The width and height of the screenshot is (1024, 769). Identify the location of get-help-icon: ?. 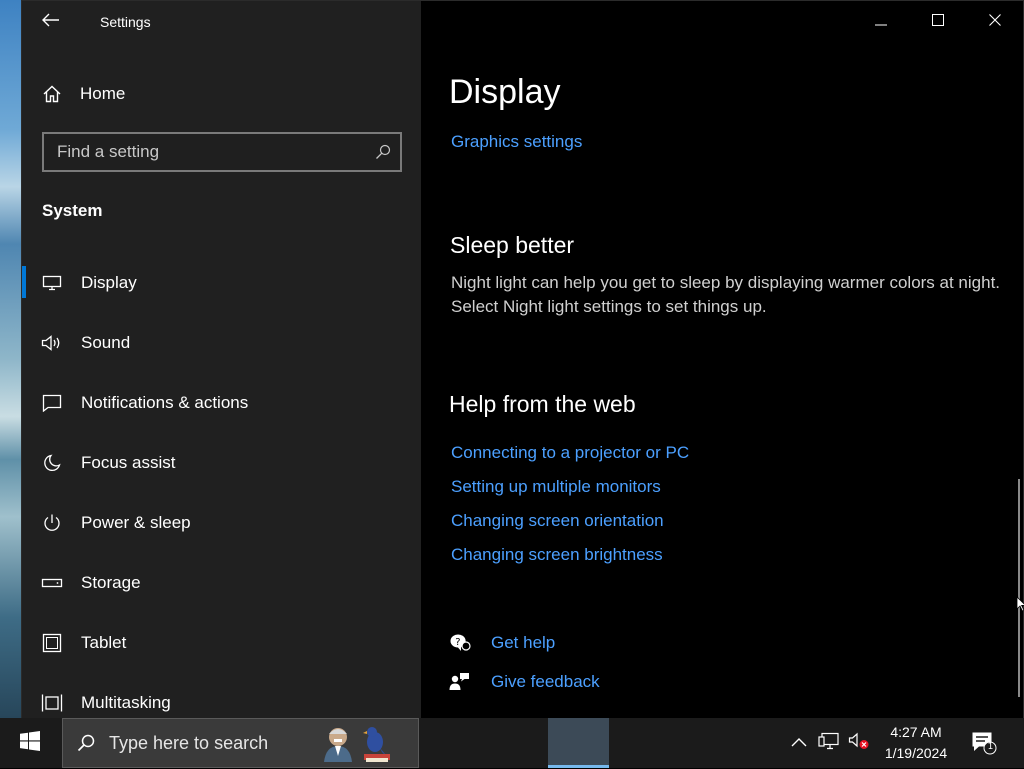
(470, 643).